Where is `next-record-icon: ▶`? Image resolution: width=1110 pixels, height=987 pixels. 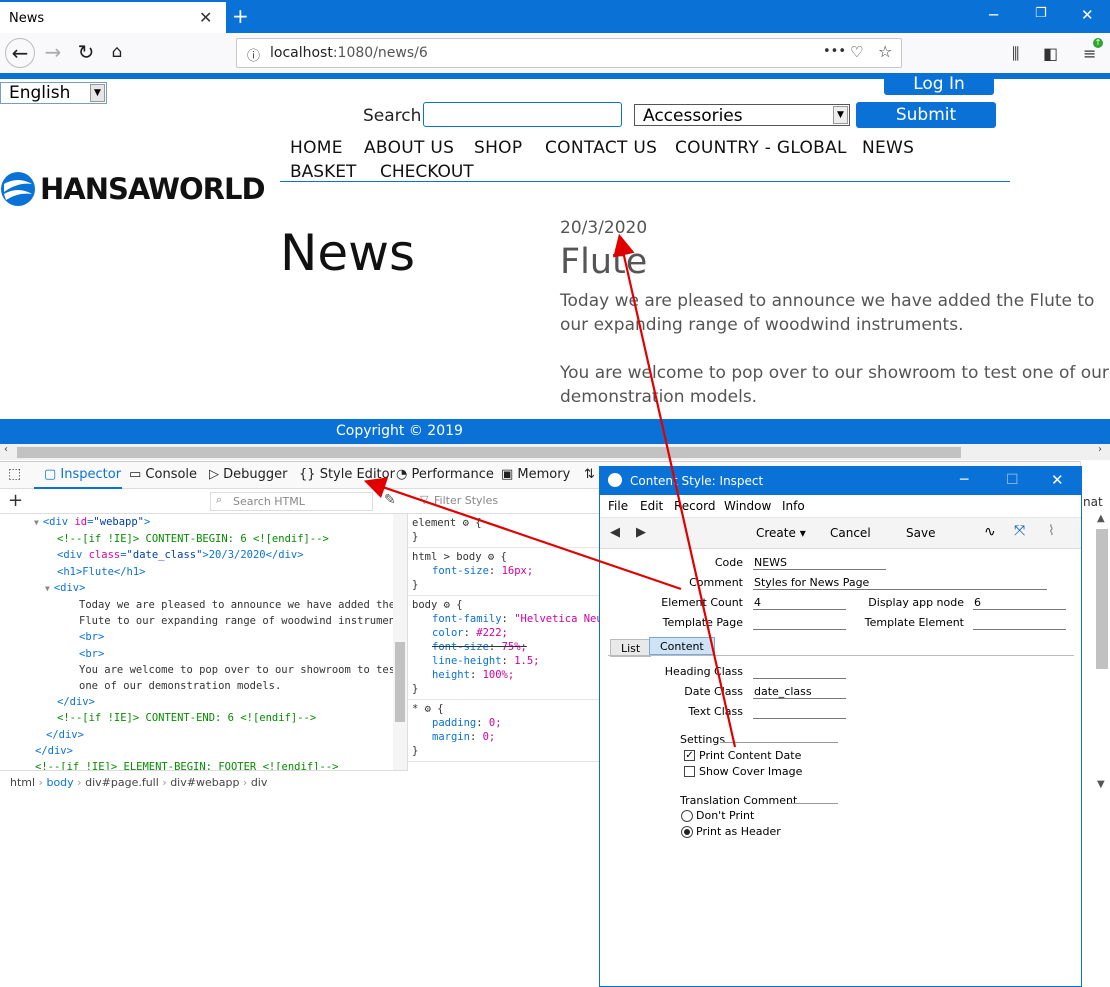
next-record-icon: ▶ is located at coordinates (641, 532).